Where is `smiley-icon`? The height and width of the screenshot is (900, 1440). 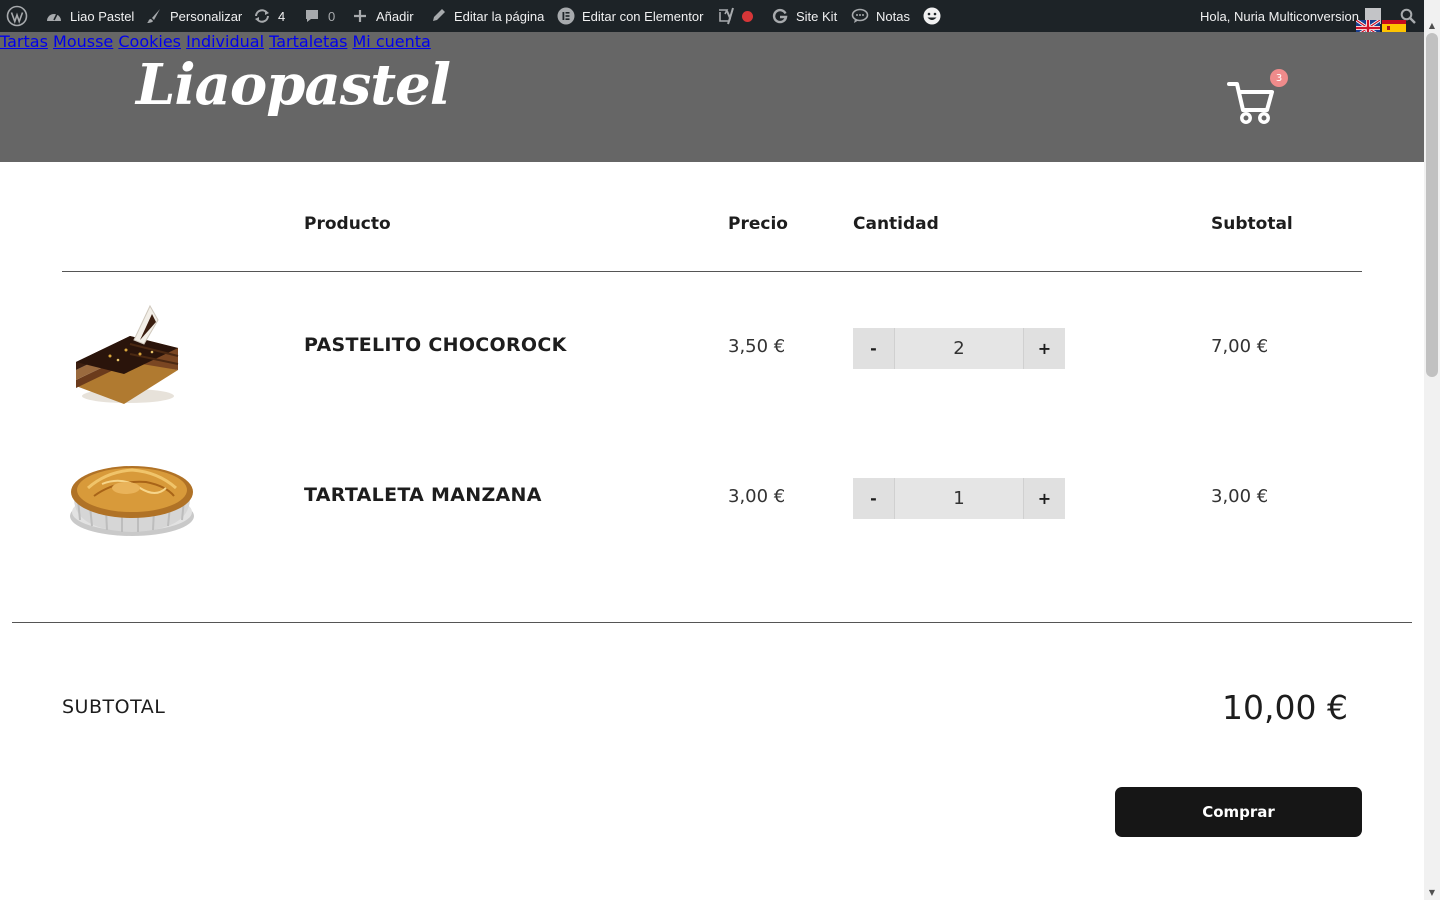
smiley-icon is located at coordinates (932, 16).